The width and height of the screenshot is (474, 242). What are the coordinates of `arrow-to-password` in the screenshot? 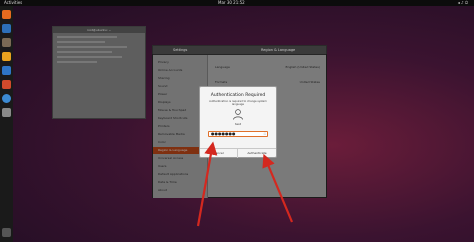 It's located at (207, 184).